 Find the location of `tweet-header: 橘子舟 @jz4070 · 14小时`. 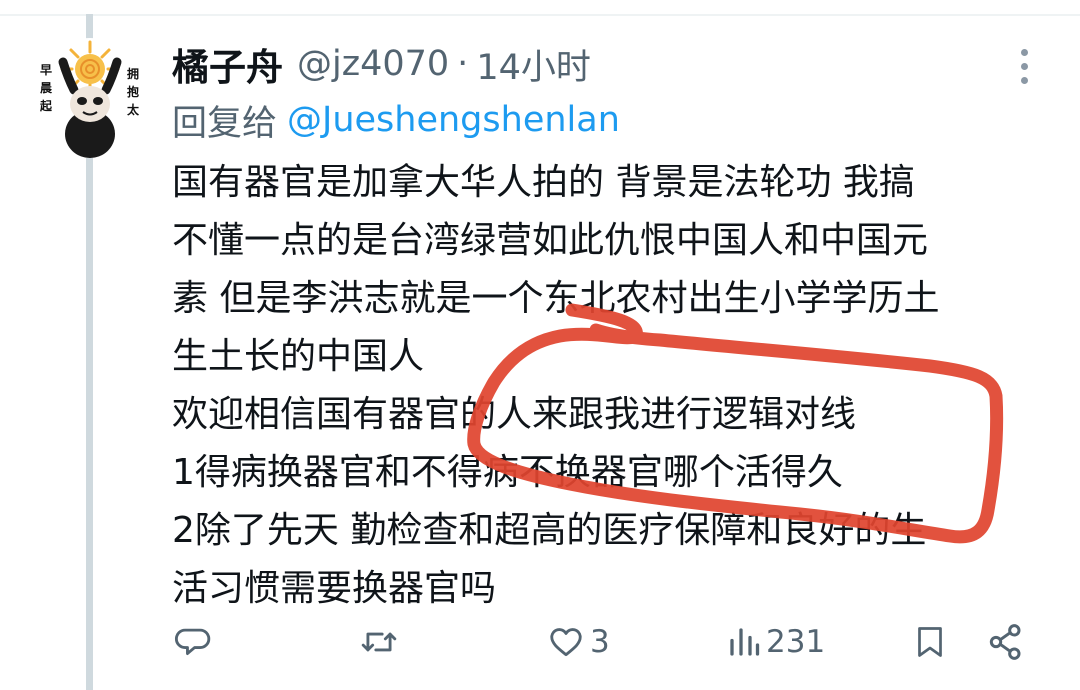

tweet-header: 橘子舟 @jz4070 · 14小时 is located at coordinates (381, 64).